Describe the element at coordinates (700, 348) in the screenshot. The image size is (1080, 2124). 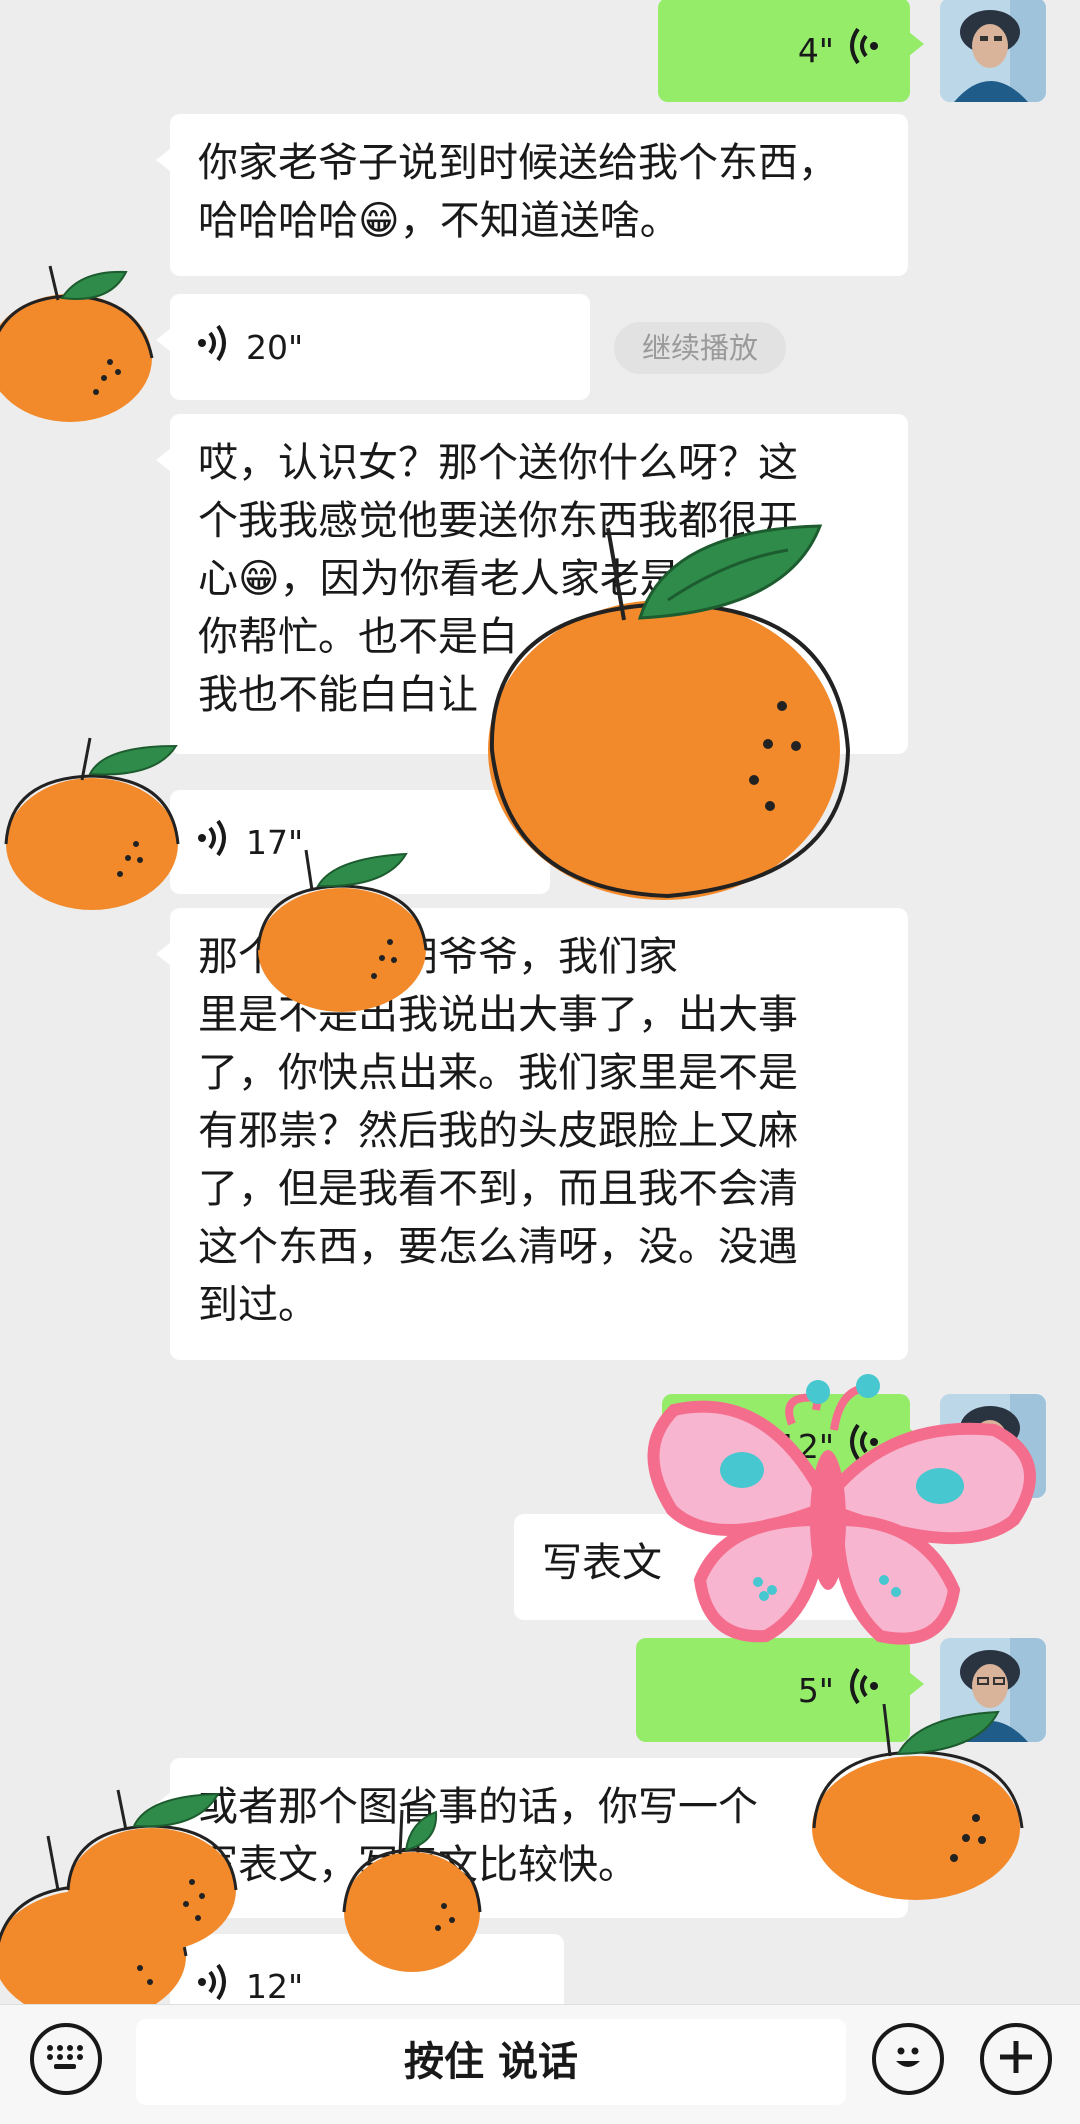
I see `continue-play-button: 继续播放` at that location.